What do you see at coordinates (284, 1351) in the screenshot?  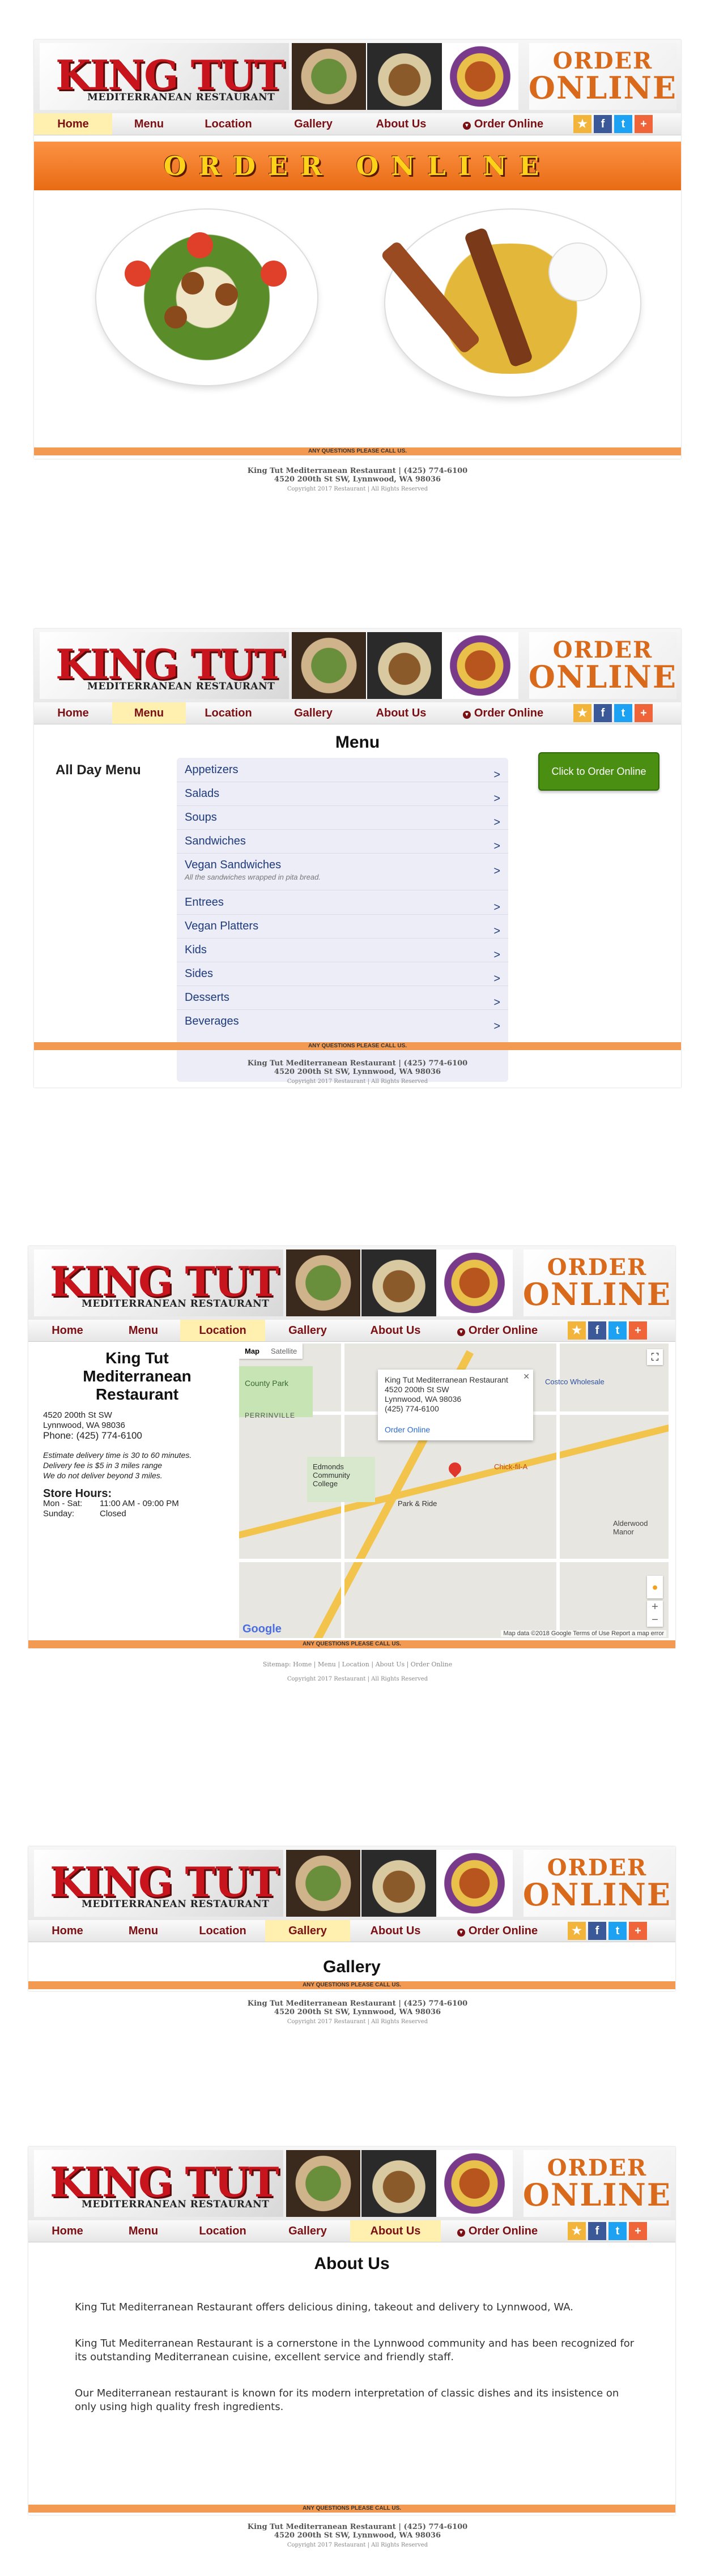 I see `satellite-tab: Satellite` at bounding box center [284, 1351].